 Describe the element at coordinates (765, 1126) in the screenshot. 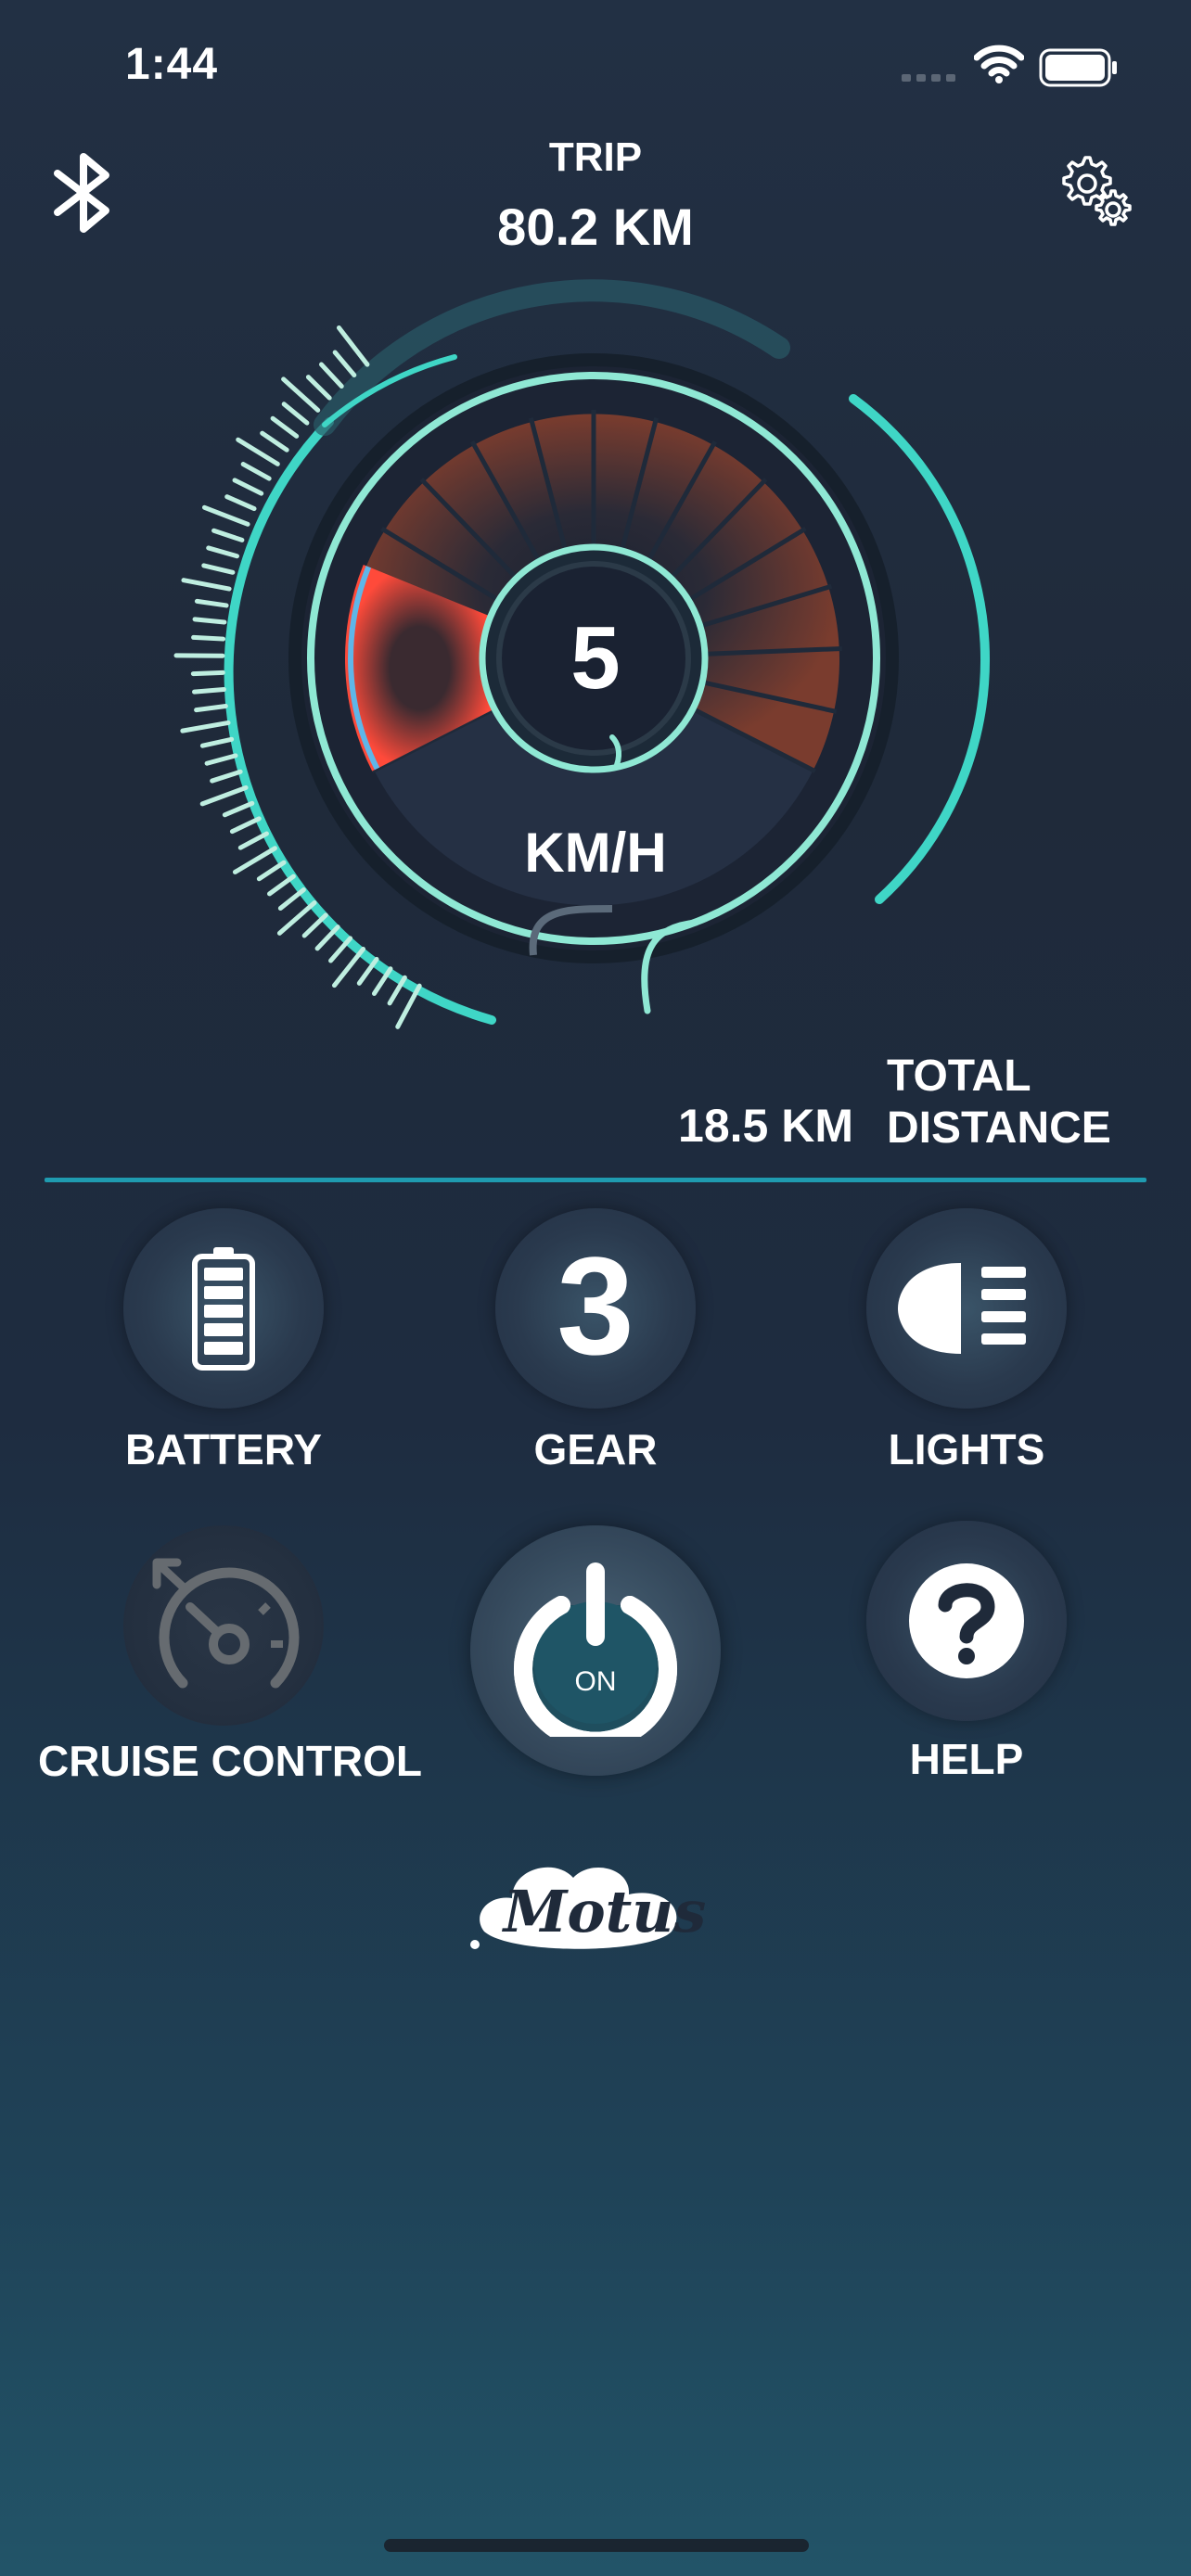

I see `total-distance-value: 18.5 KM` at that location.